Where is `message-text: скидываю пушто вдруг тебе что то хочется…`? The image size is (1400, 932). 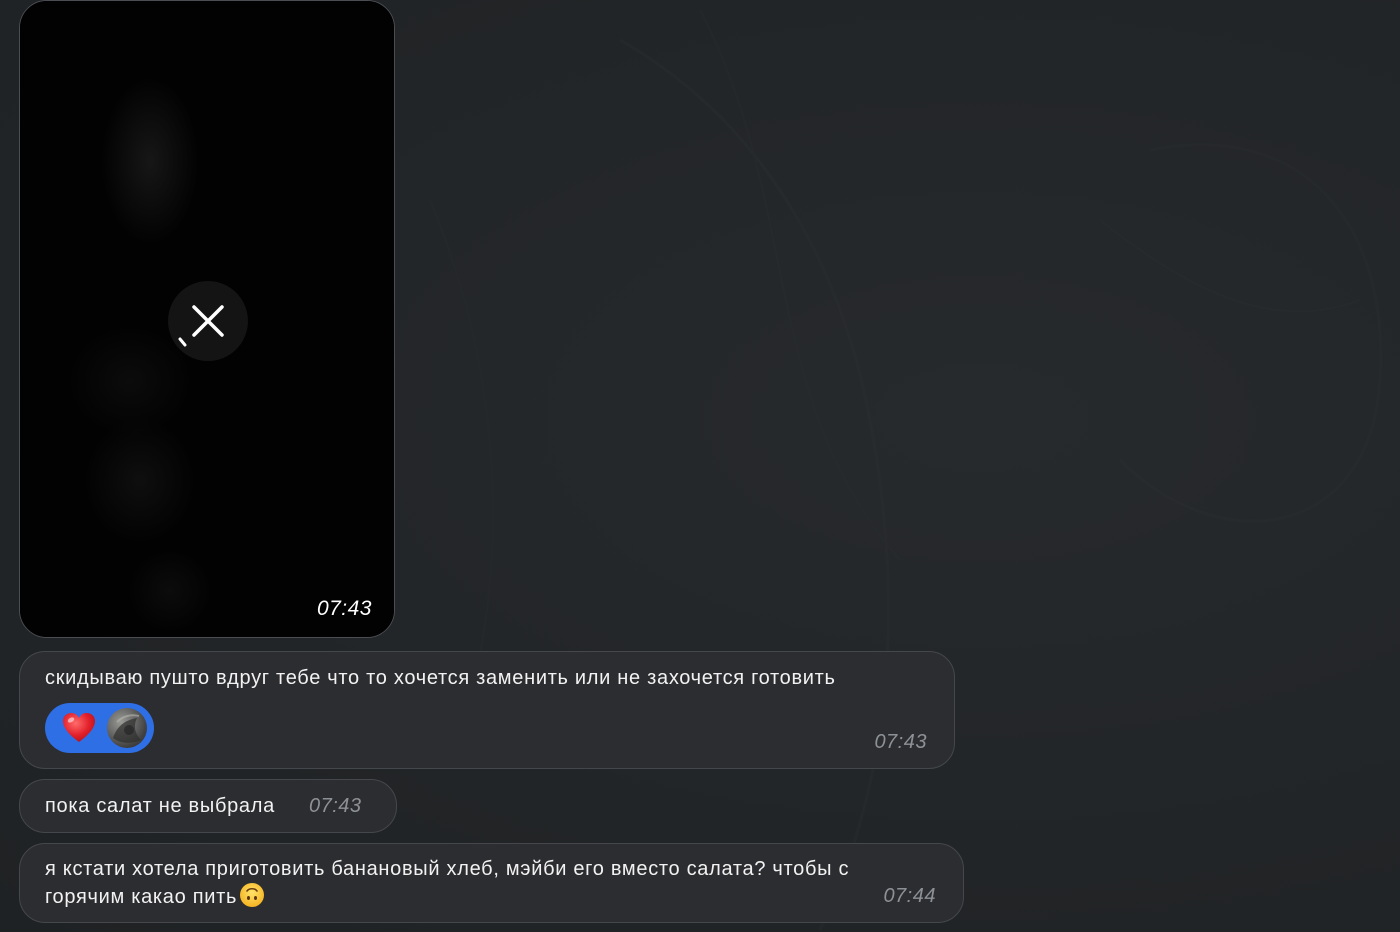
message-text: скидываю пушто вдруг тебе что то хочется… is located at coordinates (440, 678).